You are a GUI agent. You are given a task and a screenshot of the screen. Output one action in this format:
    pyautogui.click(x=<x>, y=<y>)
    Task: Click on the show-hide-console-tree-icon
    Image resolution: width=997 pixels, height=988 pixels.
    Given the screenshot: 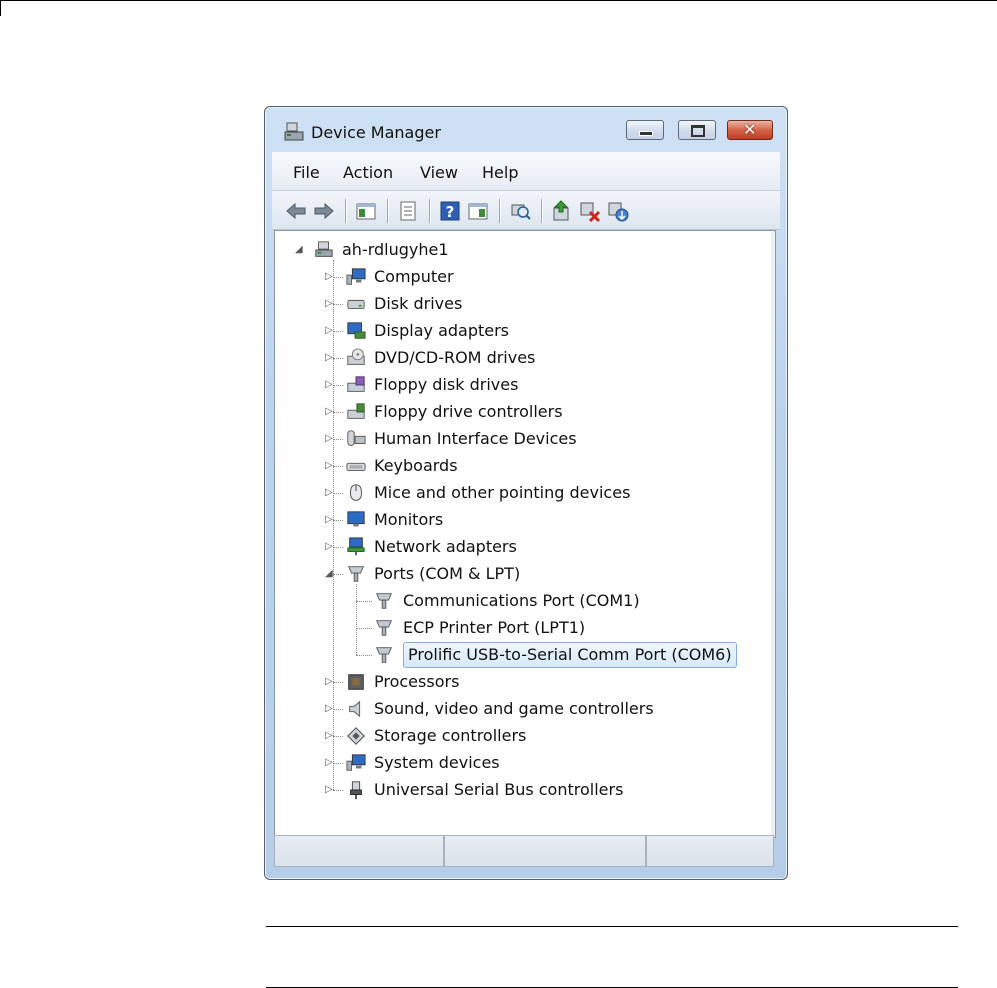 What is the action you would take?
    pyautogui.click(x=366, y=211)
    